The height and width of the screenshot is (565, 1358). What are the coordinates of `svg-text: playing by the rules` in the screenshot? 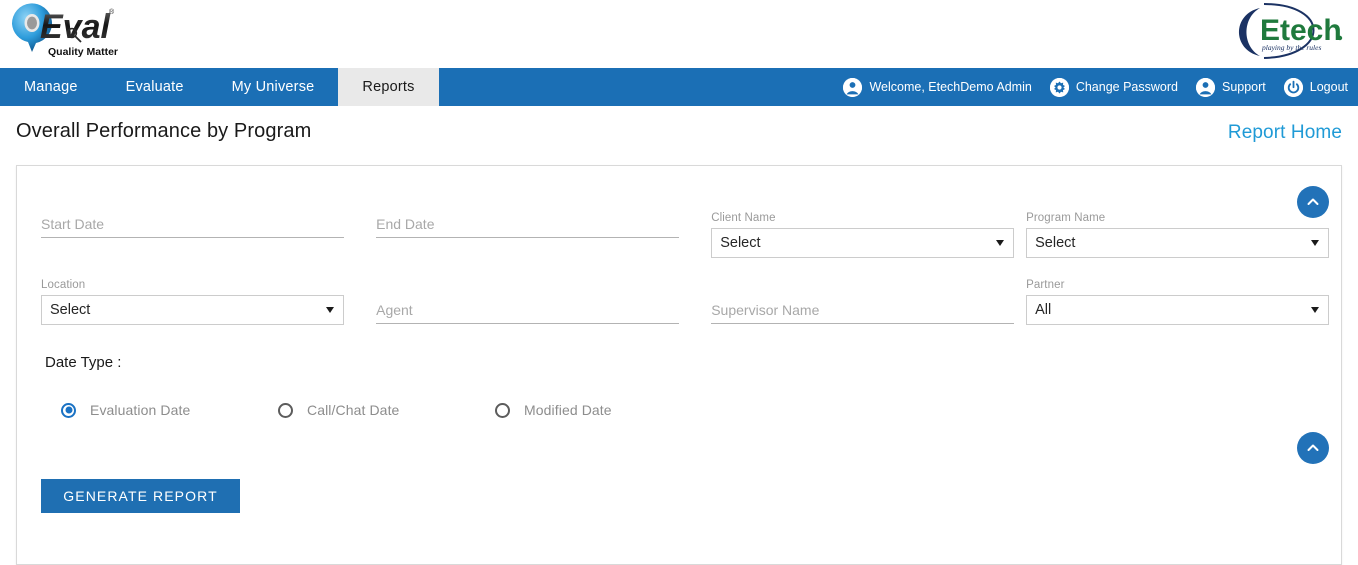 It's located at (1291, 47).